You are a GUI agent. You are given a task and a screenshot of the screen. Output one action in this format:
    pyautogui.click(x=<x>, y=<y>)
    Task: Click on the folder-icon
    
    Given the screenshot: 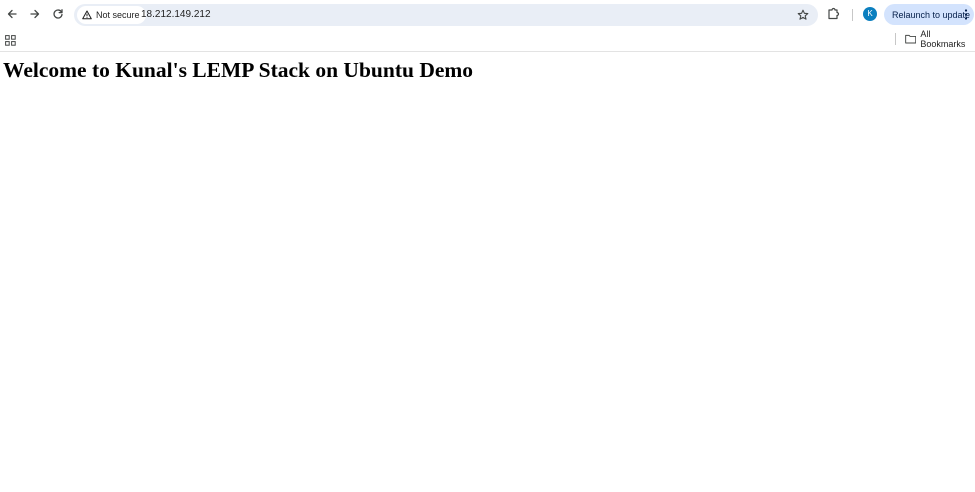 What is the action you would take?
    pyautogui.click(x=911, y=39)
    